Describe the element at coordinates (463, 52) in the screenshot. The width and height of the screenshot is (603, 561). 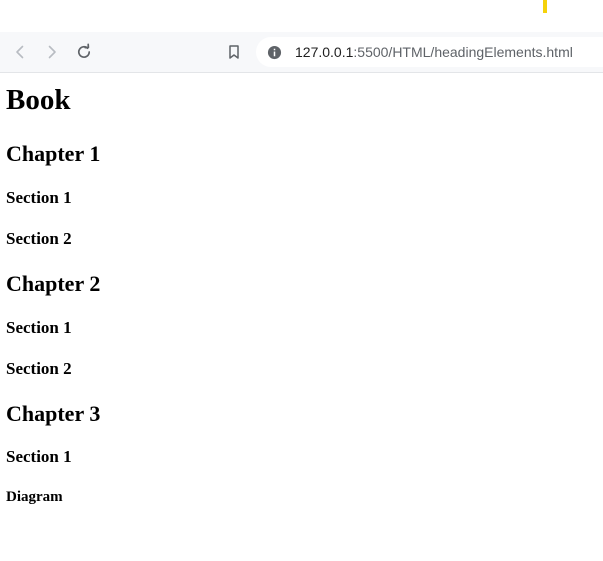
I see `url-path: :5500/HTML/headingElements.html` at that location.